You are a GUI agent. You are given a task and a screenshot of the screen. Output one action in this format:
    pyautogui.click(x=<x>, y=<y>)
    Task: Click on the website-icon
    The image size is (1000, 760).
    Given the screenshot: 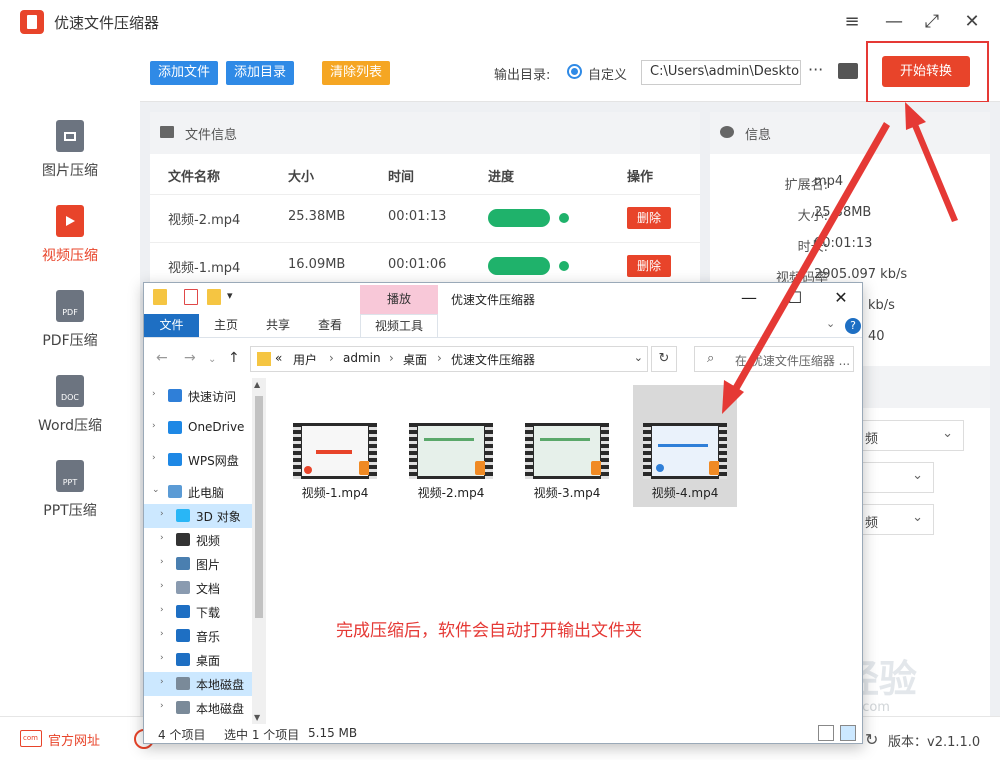 What is the action you would take?
    pyautogui.click(x=31, y=738)
    